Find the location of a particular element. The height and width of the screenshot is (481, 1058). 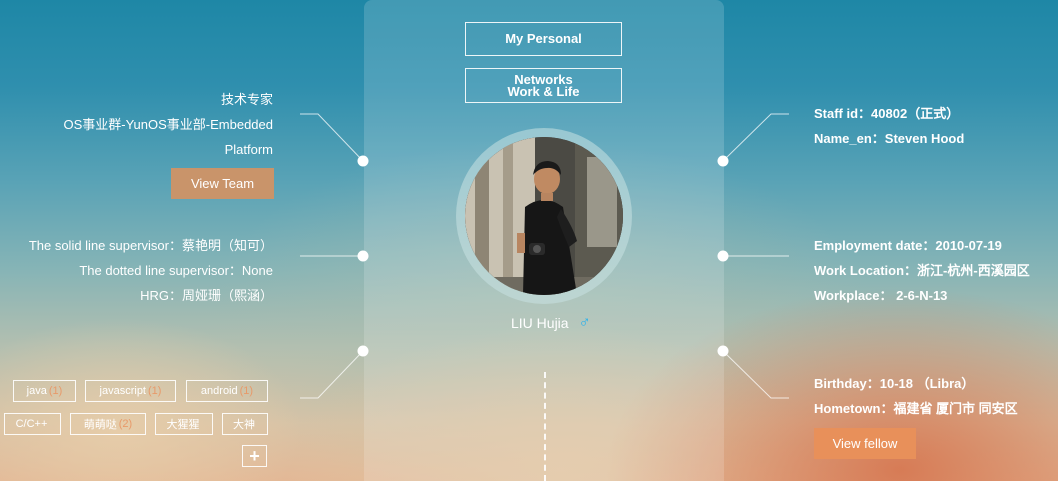

tag-javascript: javascript (1) is located at coordinates (130, 391).